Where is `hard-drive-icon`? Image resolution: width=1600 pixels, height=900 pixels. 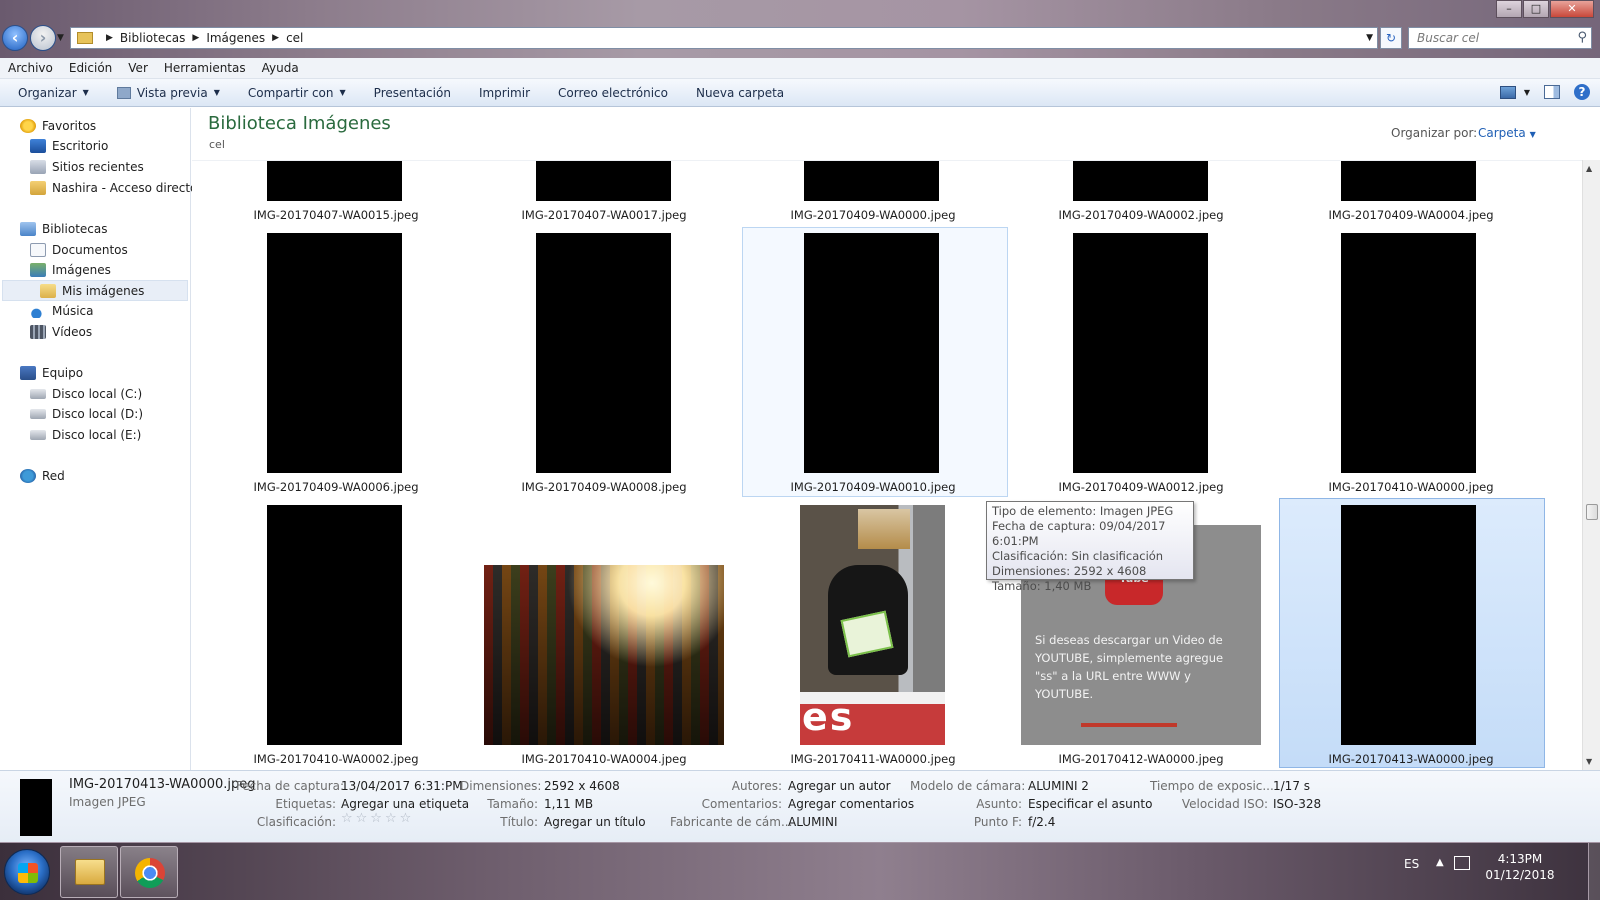 hard-drive-icon is located at coordinates (38, 394).